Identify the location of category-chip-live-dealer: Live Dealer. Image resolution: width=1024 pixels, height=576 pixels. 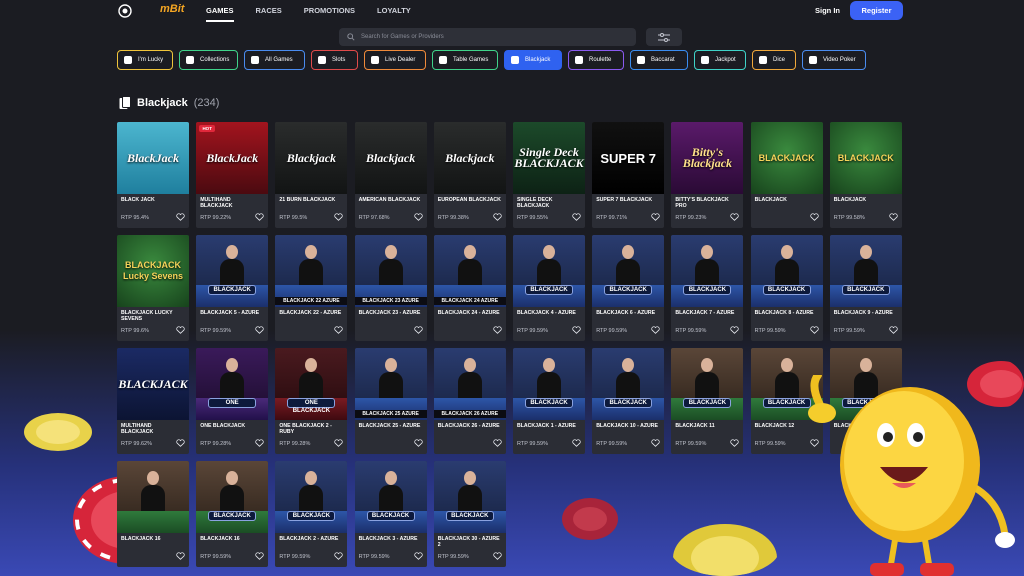
(395, 60).